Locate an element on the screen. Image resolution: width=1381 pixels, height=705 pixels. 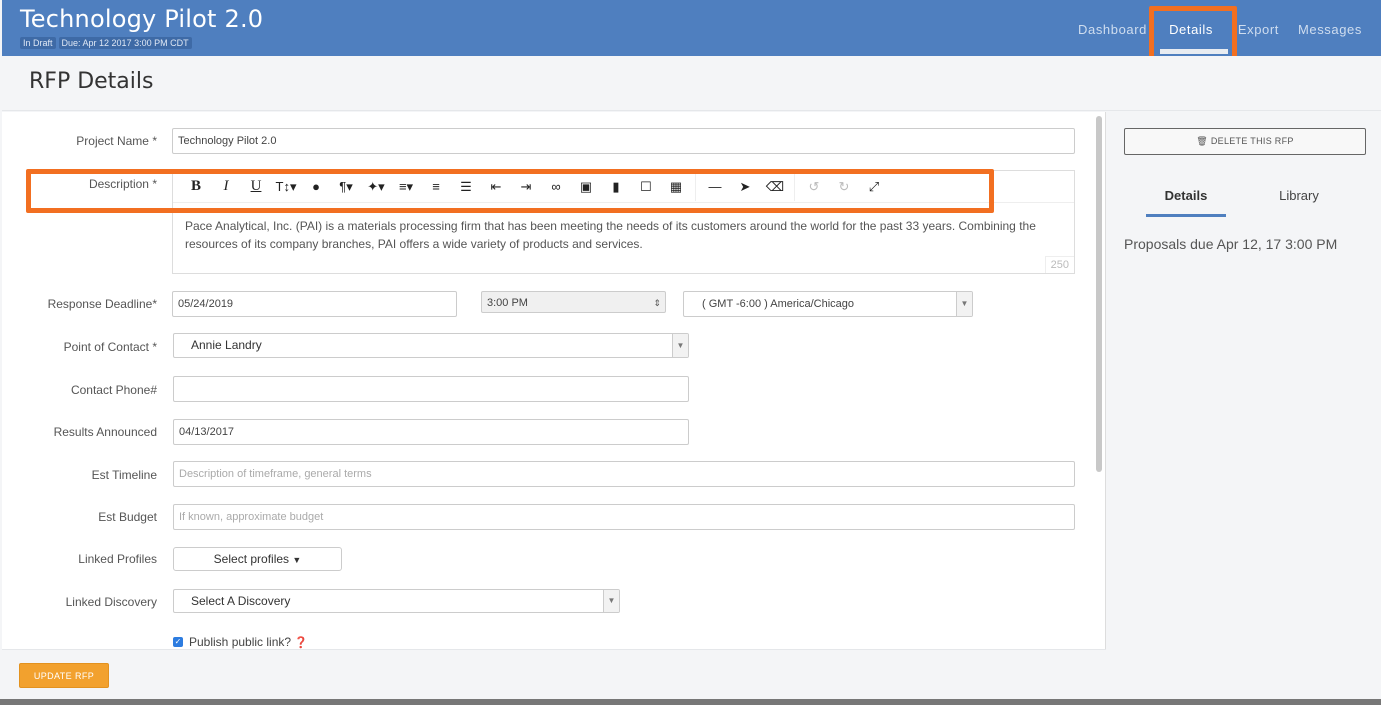
contact-phone-label: Contact Phone# is located at coordinates (113, 390).